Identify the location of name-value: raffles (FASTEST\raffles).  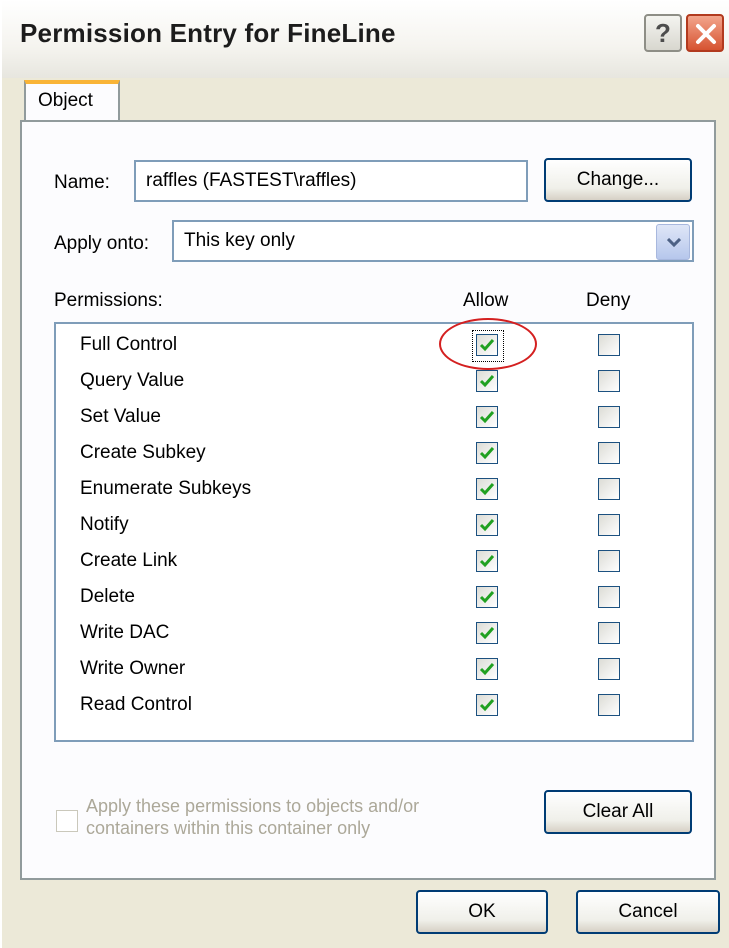
(251, 180).